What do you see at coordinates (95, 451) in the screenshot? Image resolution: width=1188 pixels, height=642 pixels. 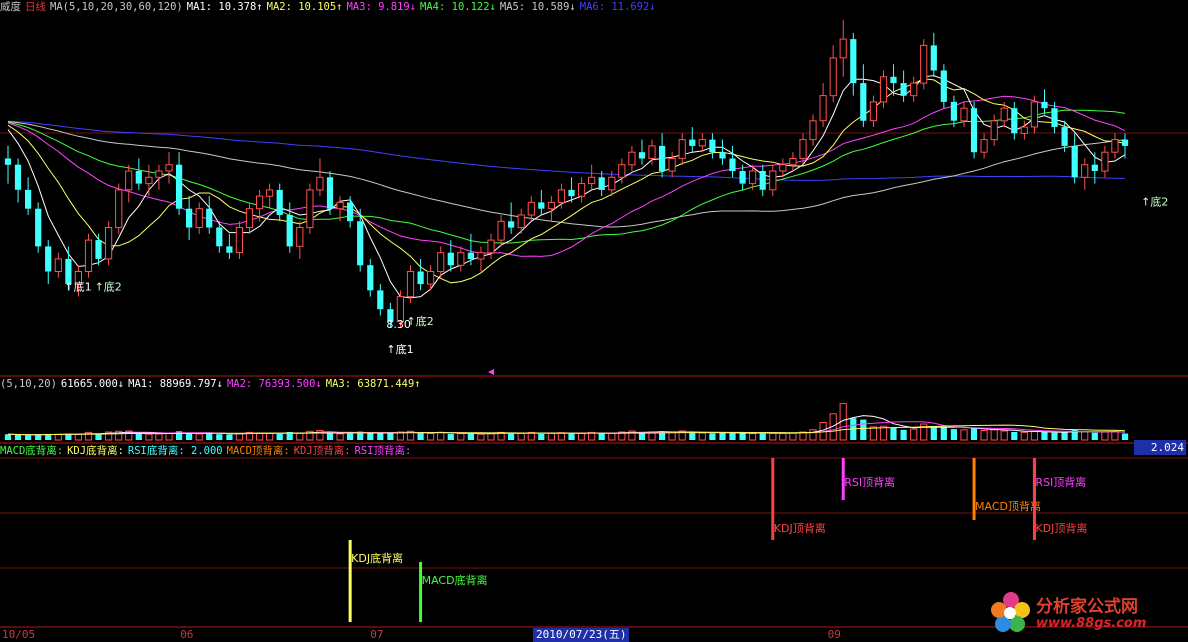 I see `sig_legend-item: KDJ底背离:` at bounding box center [95, 451].